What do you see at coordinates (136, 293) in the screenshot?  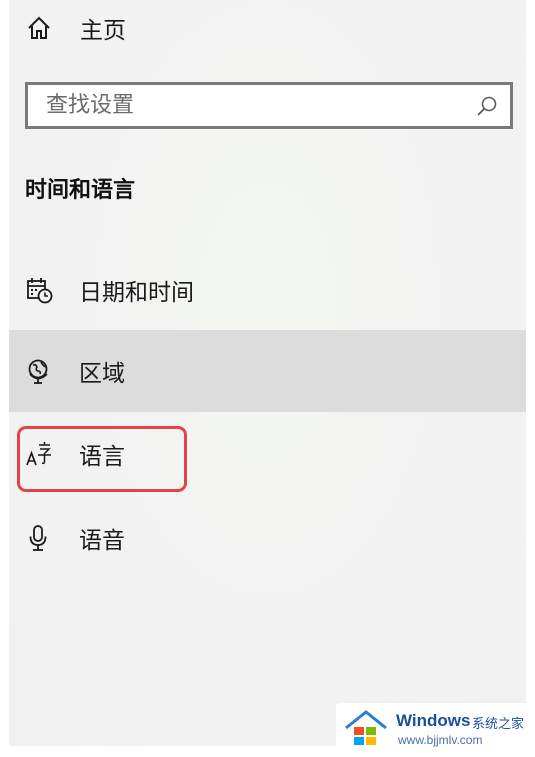 I see `nav-label-date-time: 日期和时间` at bounding box center [136, 293].